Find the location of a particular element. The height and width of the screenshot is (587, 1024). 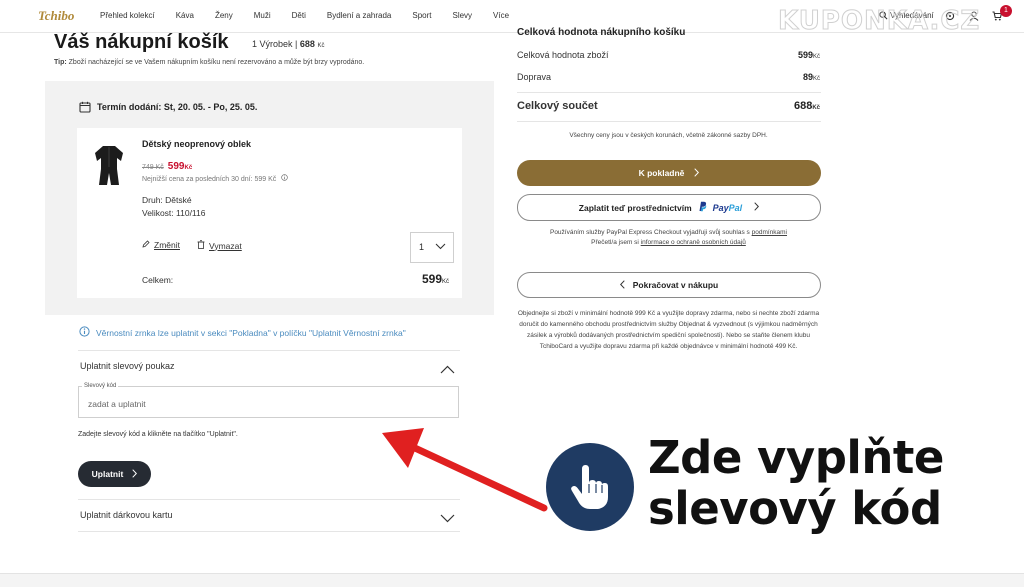

privacy-link: informace o ochraně osobních údajů is located at coordinates (693, 242).